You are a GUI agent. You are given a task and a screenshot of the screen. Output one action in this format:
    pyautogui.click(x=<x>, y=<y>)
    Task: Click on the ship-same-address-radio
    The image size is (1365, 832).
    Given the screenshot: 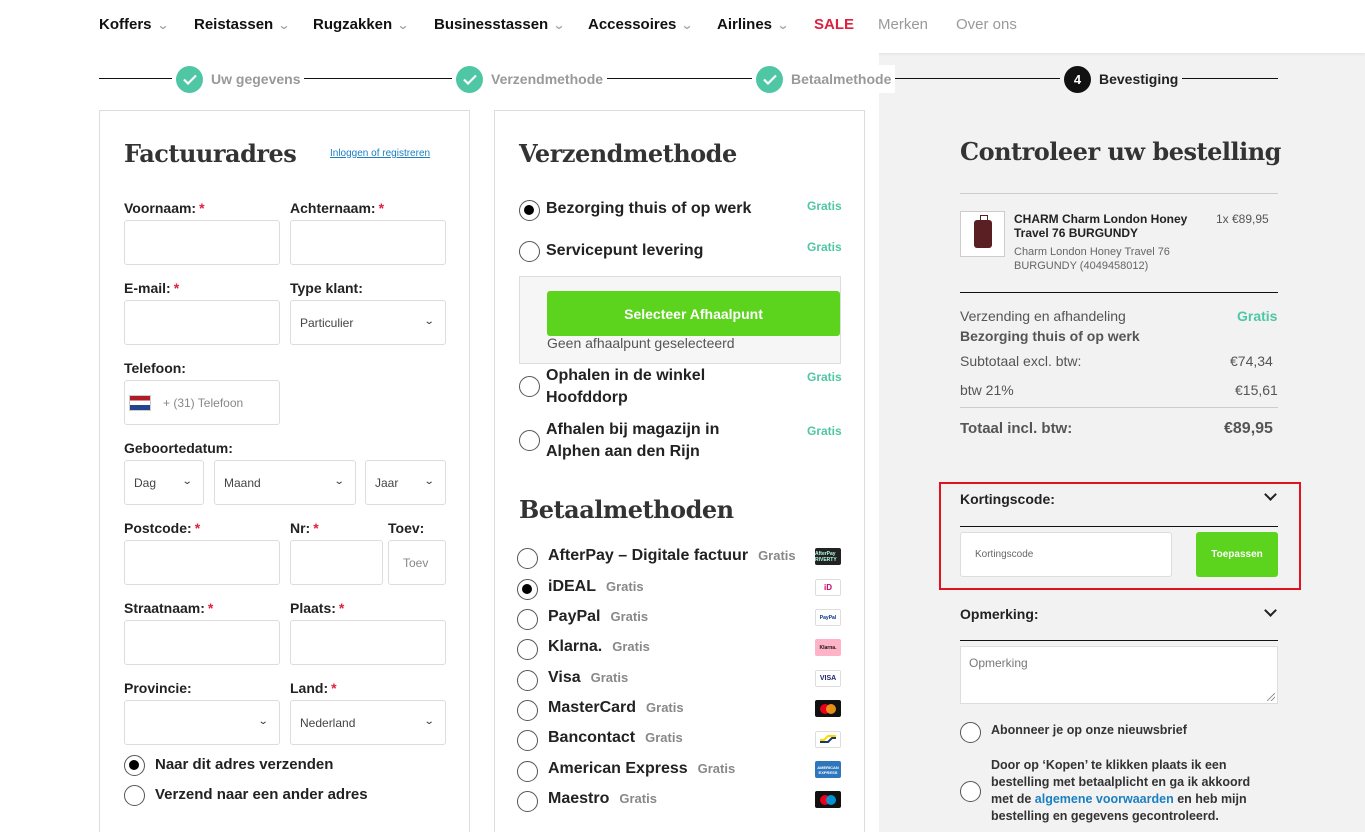 What is the action you would take?
    pyautogui.click(x=134, y=765)
    